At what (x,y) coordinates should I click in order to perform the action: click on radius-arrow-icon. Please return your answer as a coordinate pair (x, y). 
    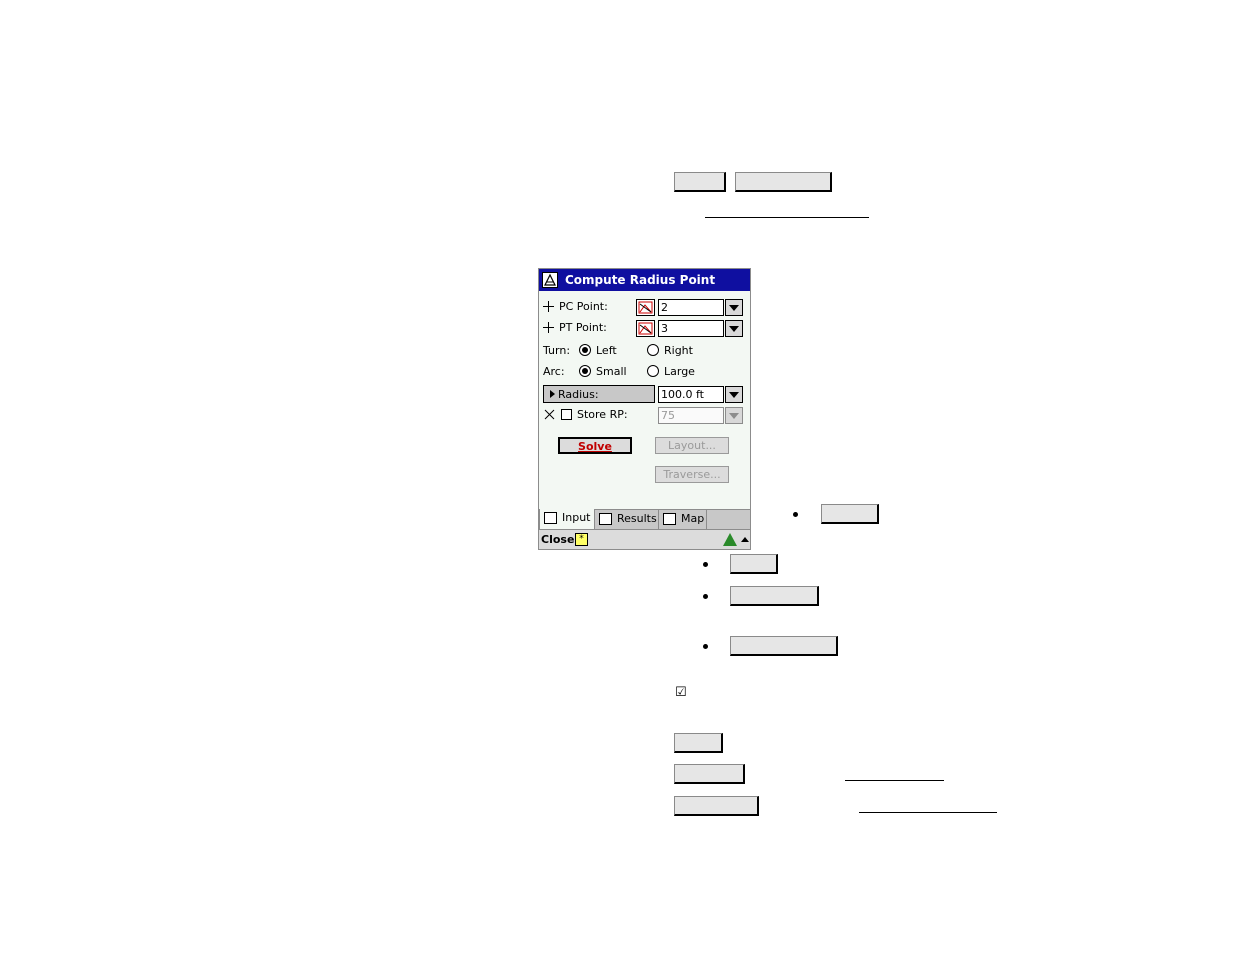
    Looking at the image, I should click on (552, 394).